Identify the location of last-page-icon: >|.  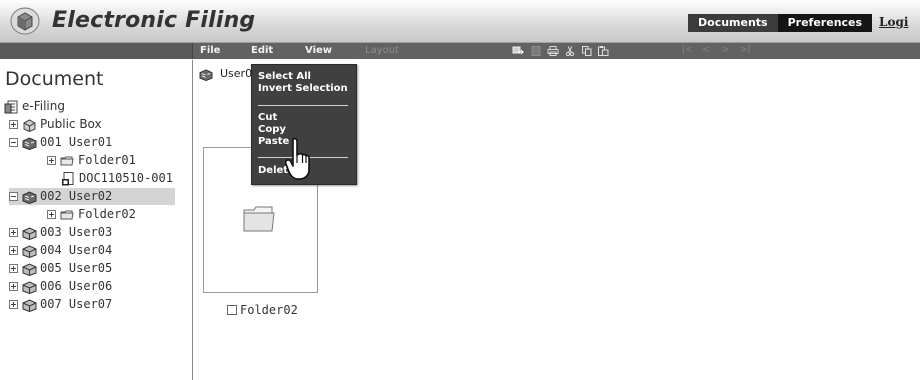
(745, 50).